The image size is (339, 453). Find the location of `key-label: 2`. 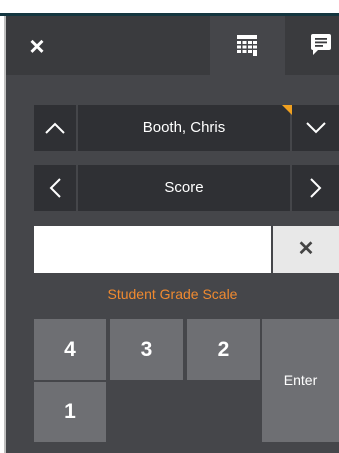

key-label: 2 is located at coordinates (223, 349).